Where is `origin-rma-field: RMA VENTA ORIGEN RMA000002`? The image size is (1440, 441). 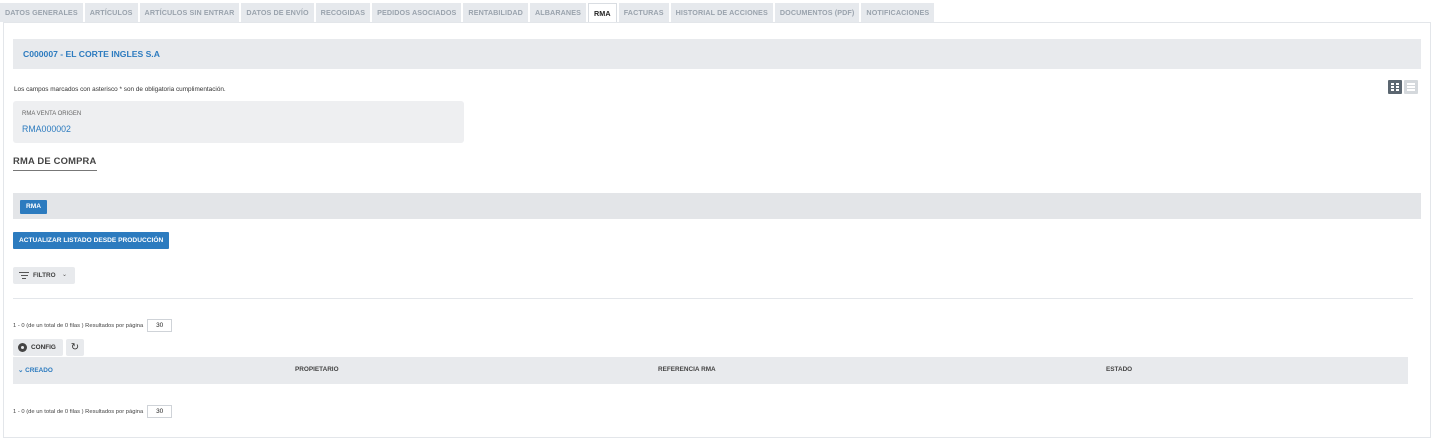 origin-rma-field: RMA VENTA ORIGEN RMA000002 is located at coordinates (238, 122).